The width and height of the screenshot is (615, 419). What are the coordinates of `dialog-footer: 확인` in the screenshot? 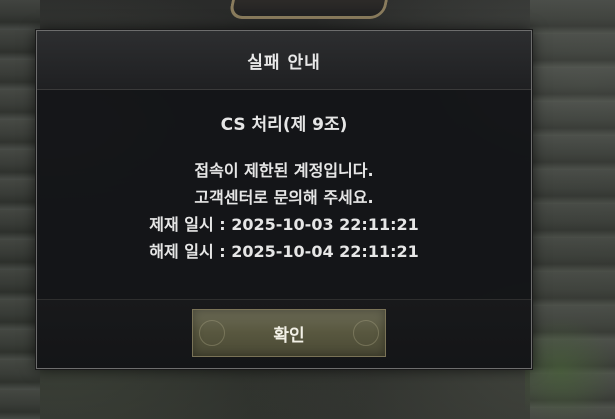 It's located at (284, 333).